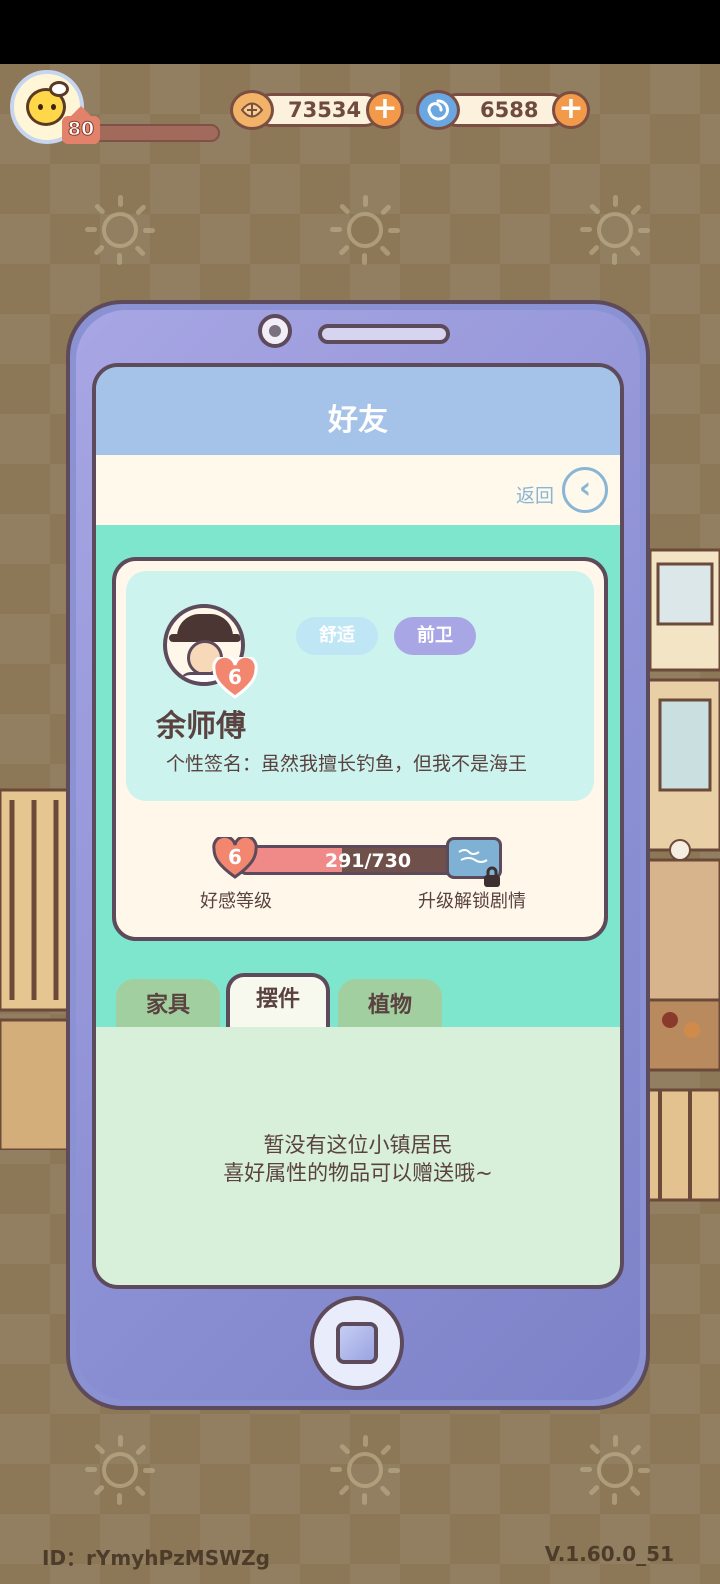 The image size is (720, 1584). I want to click on npc-signature: 个性签名：虽然我擅长钓鱼，但我不是海王, so click(346, 762).